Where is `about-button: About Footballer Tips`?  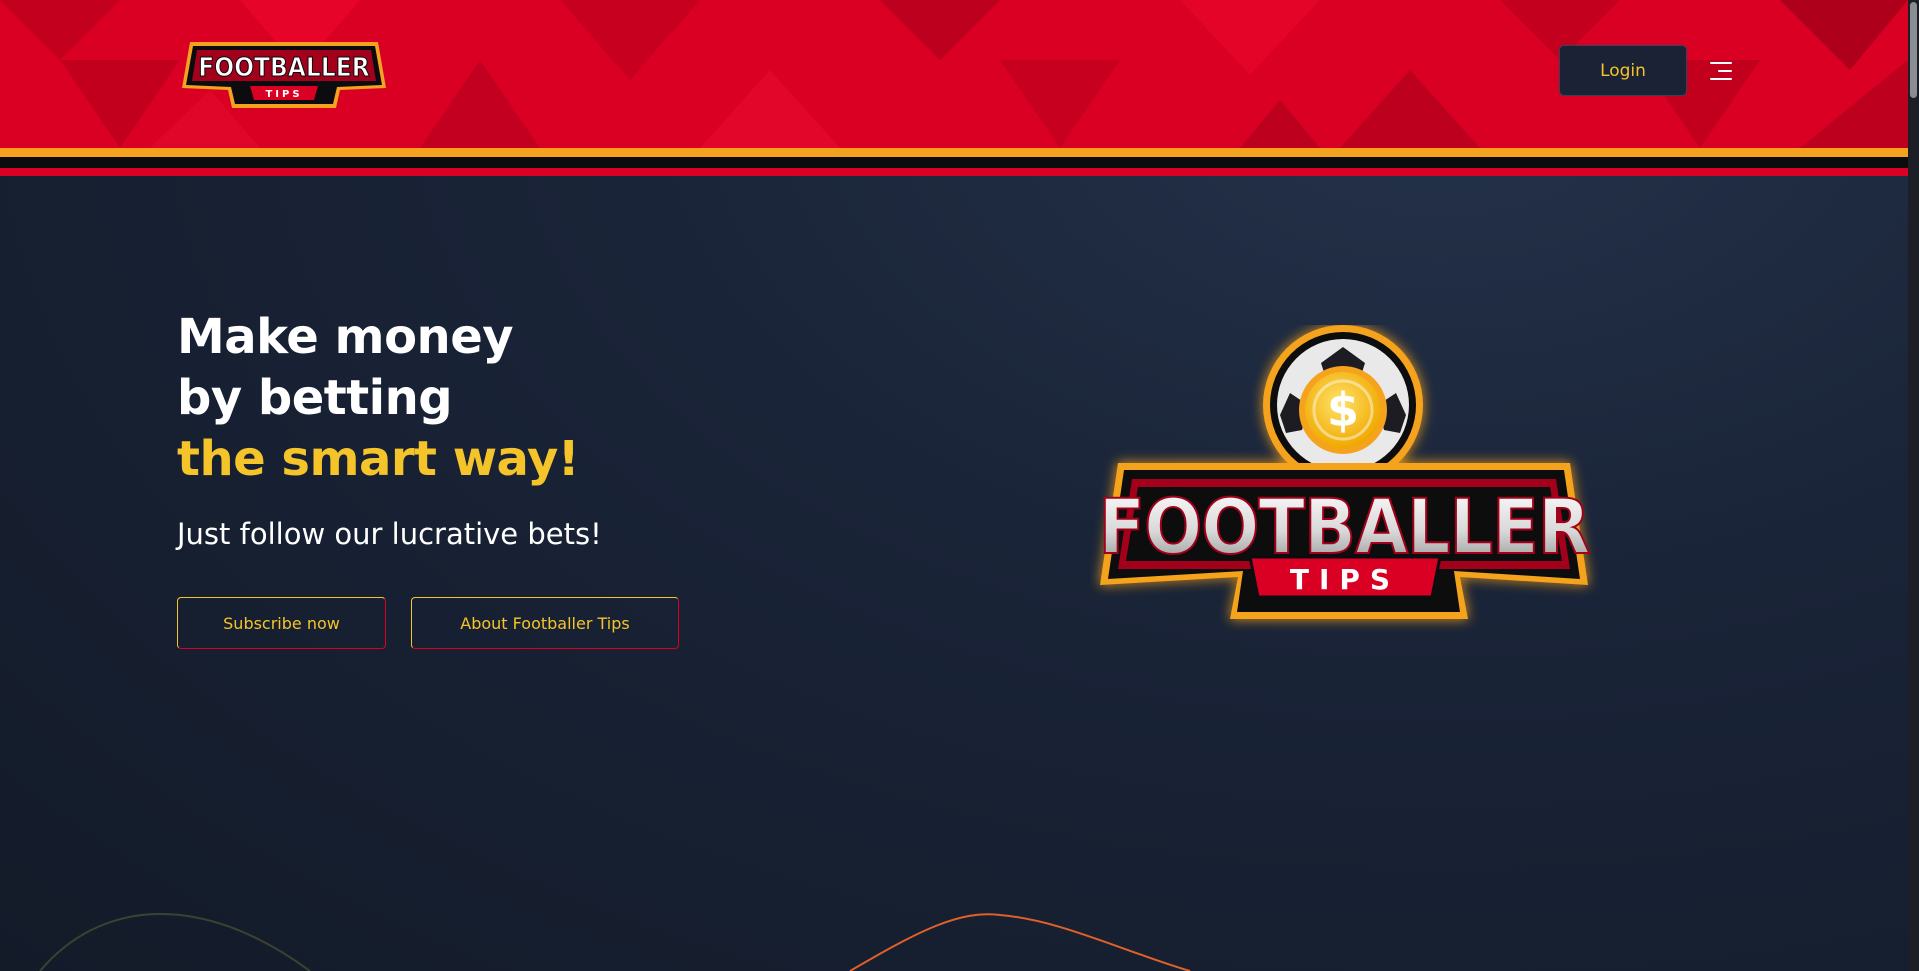
about-button: About Footballer Tips is located at coordinates (545, 623).